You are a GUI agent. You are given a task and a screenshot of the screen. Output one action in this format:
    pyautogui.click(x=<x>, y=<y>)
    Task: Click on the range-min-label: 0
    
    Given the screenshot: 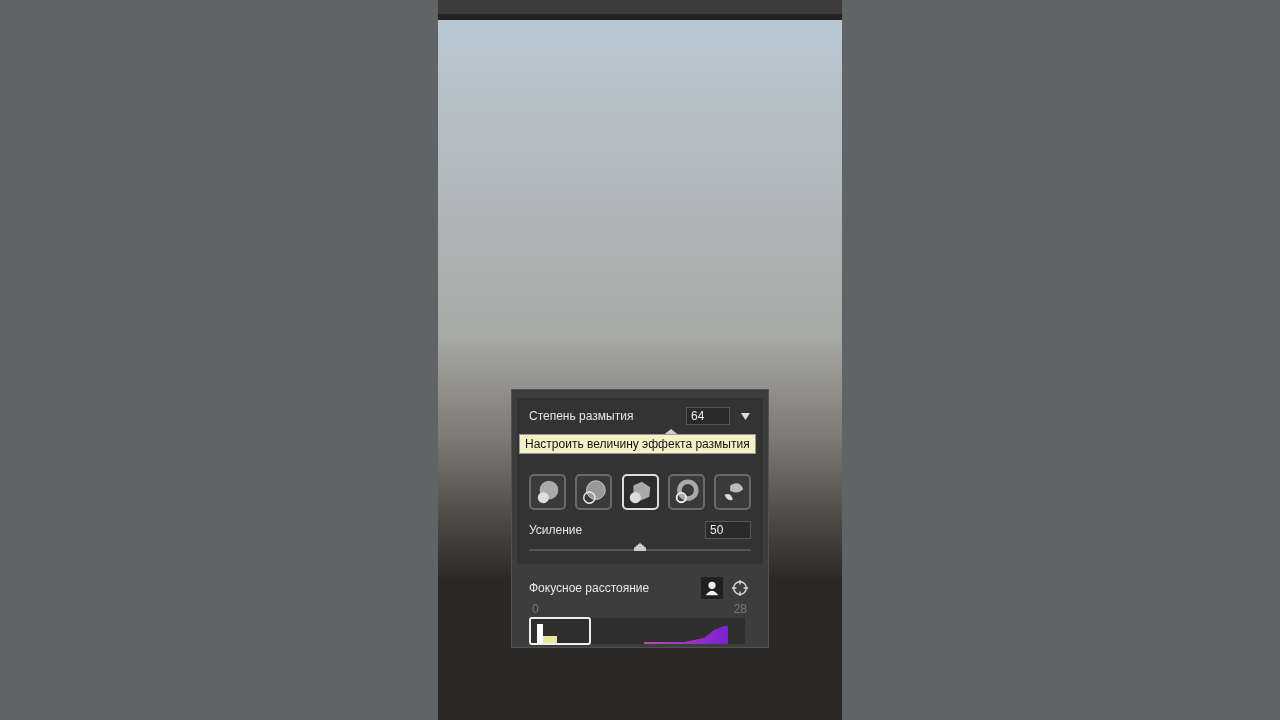 What is the action you would take?
    pyautogui.click(x=535, y=609)
    